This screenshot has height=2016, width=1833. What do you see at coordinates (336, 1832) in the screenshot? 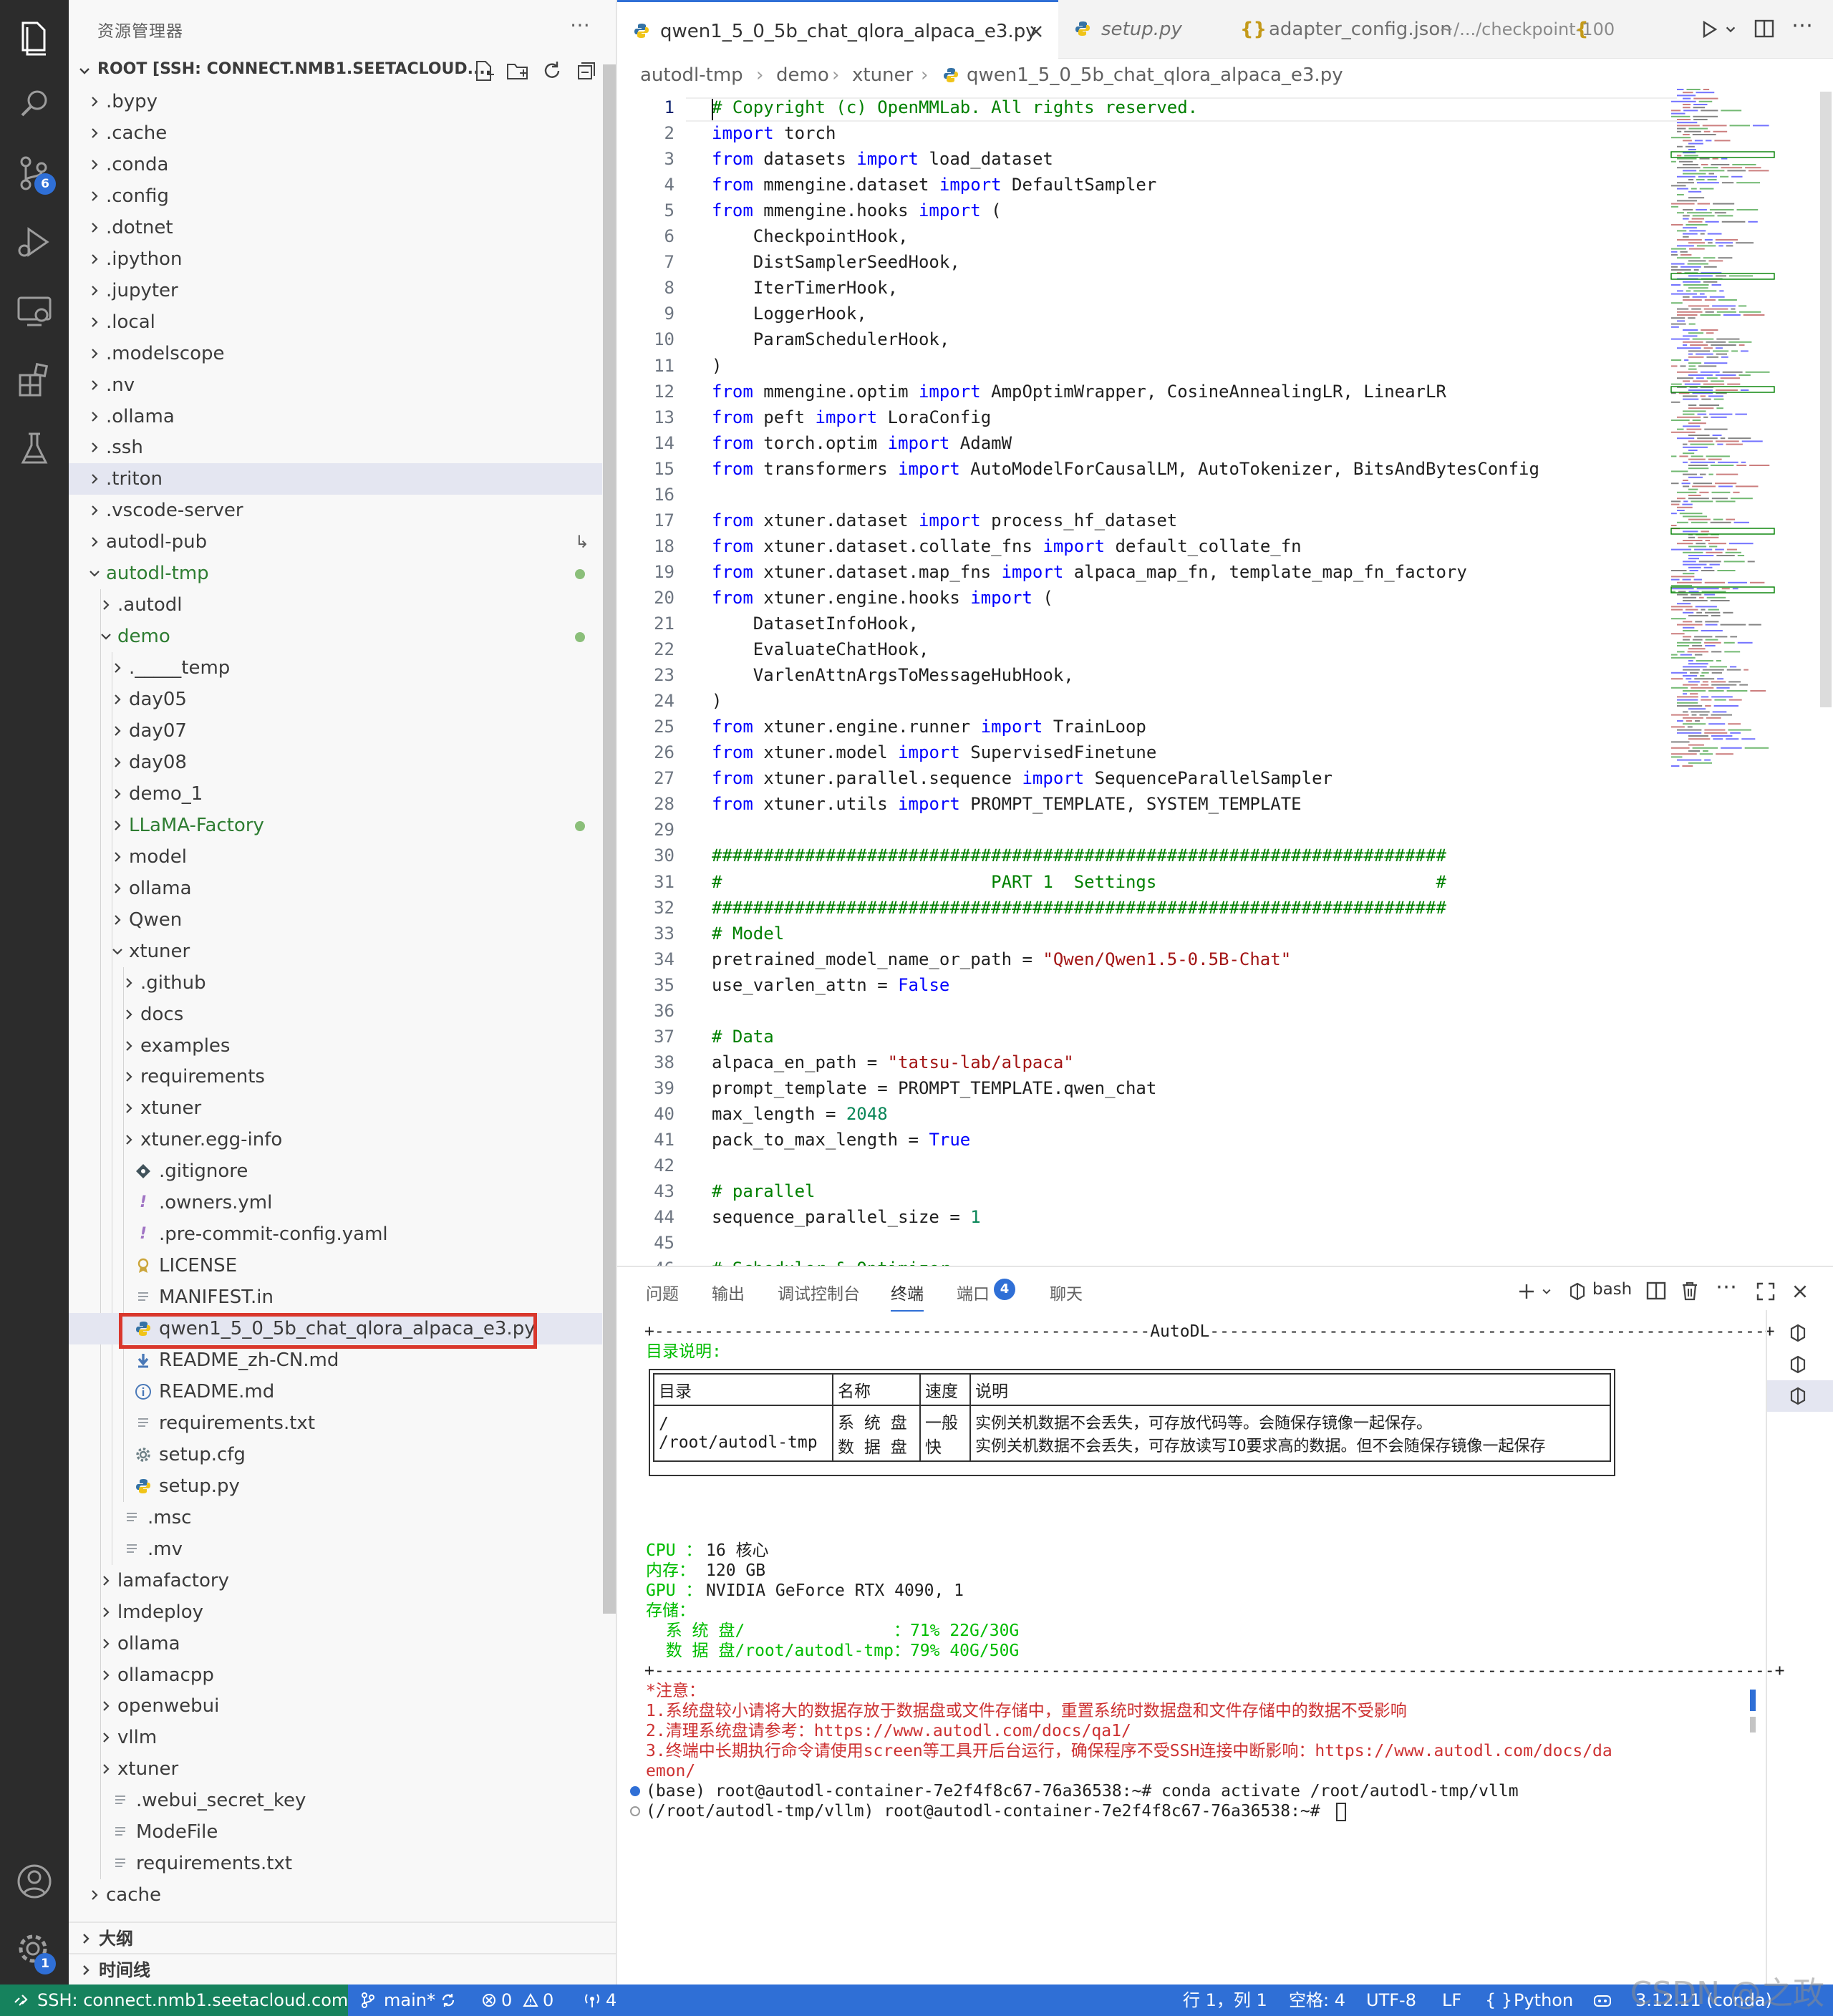
I see `tree-file: ModeFile` at bounding box center [336, 1832].